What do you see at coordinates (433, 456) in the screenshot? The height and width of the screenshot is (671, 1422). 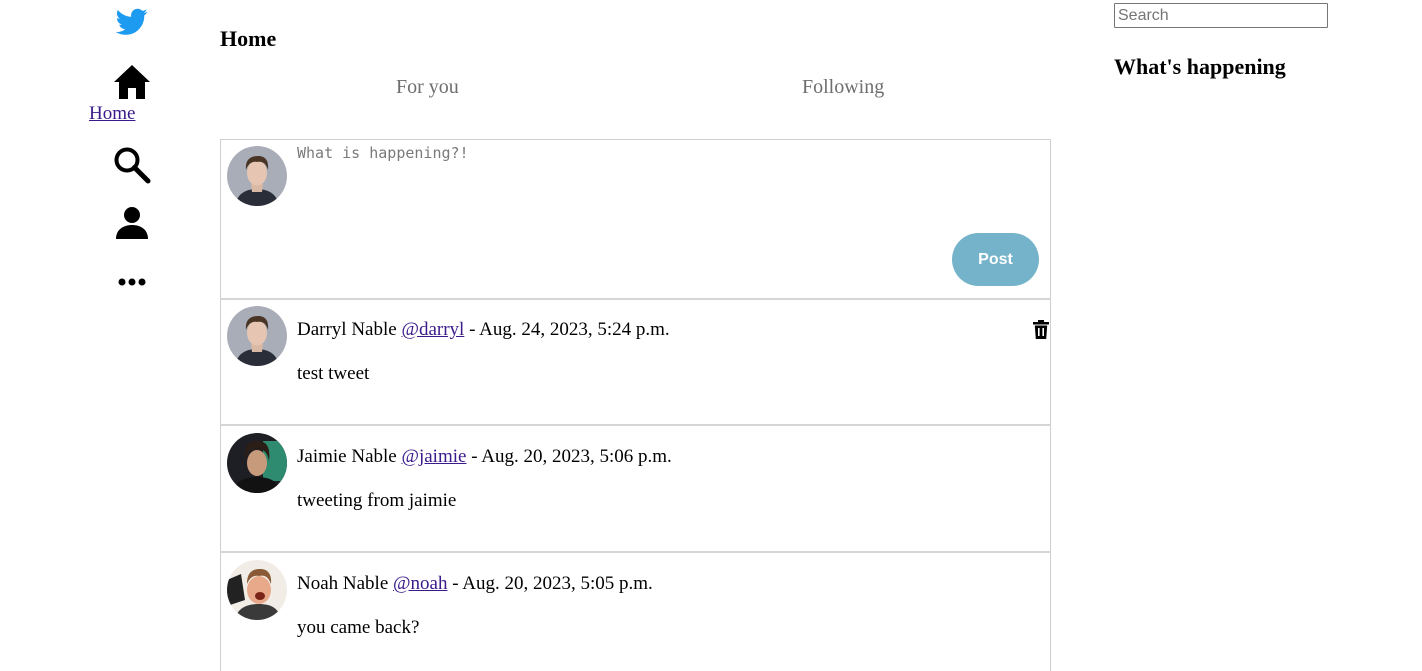 I see `tweet-author-handle: @jaimie` at bounding box center [433, 456].